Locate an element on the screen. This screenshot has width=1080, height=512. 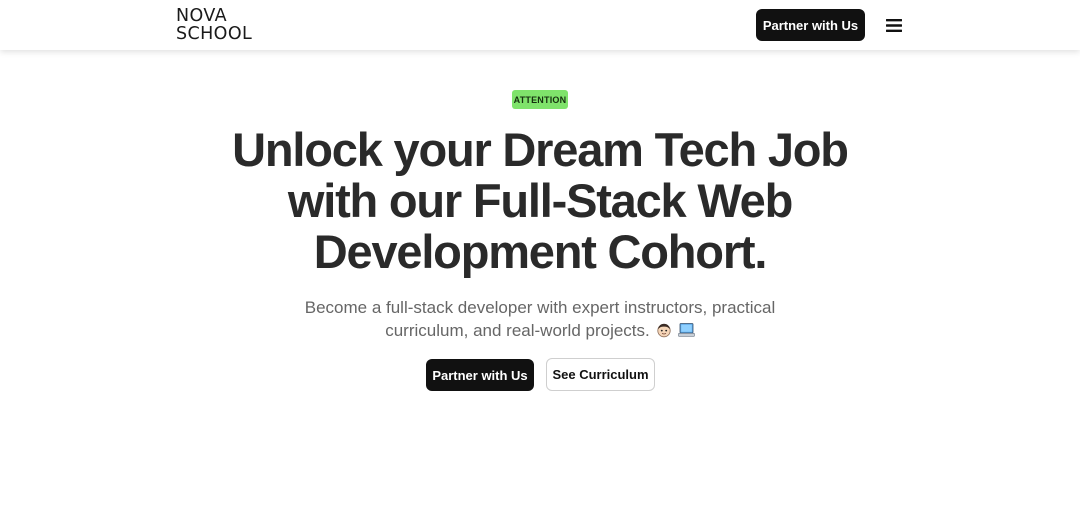
logo: NOVA SCHOOL is located at coordinates (214, 25).